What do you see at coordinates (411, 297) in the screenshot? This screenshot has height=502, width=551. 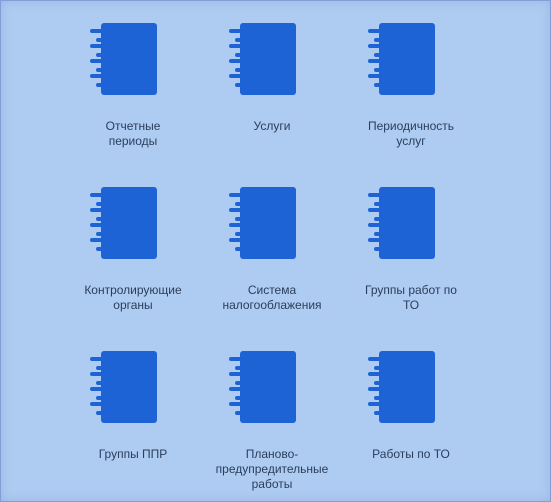 I see `tile-label: Группы работ по ТО` at bounding box center [411, 297].